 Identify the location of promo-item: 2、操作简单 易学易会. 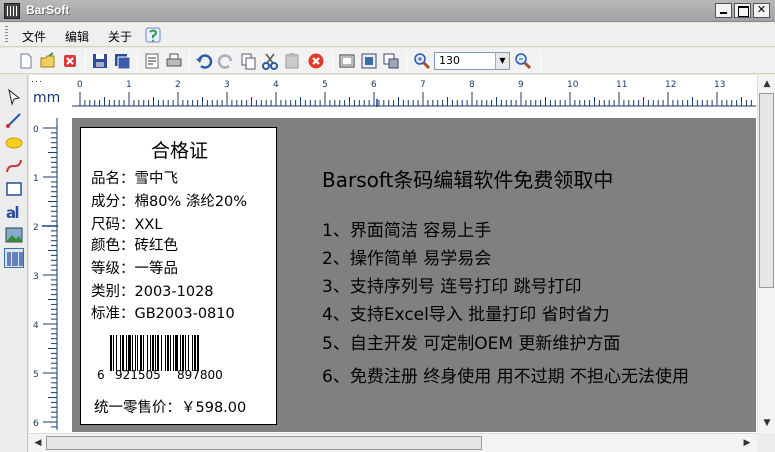
(406, 256).